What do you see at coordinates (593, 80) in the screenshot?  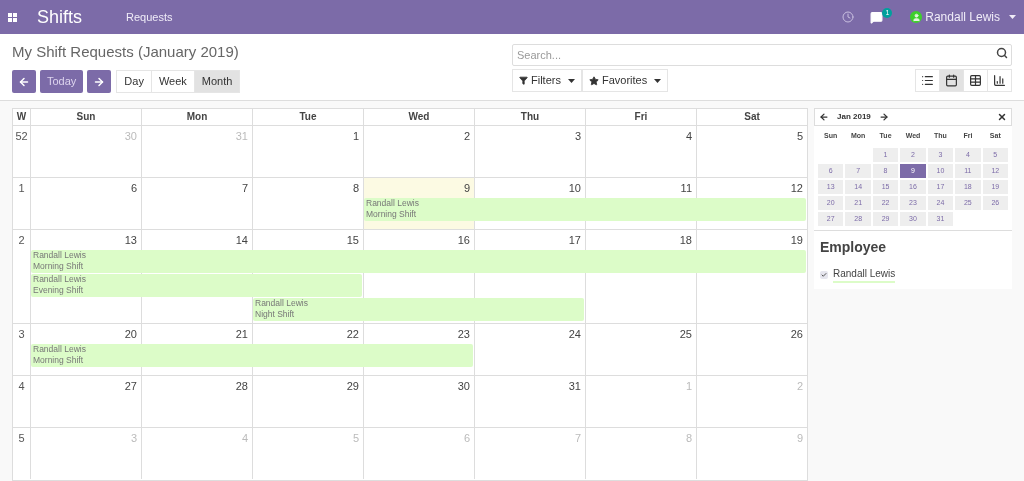 I see `star-icon` at bounding box center [593, 80].